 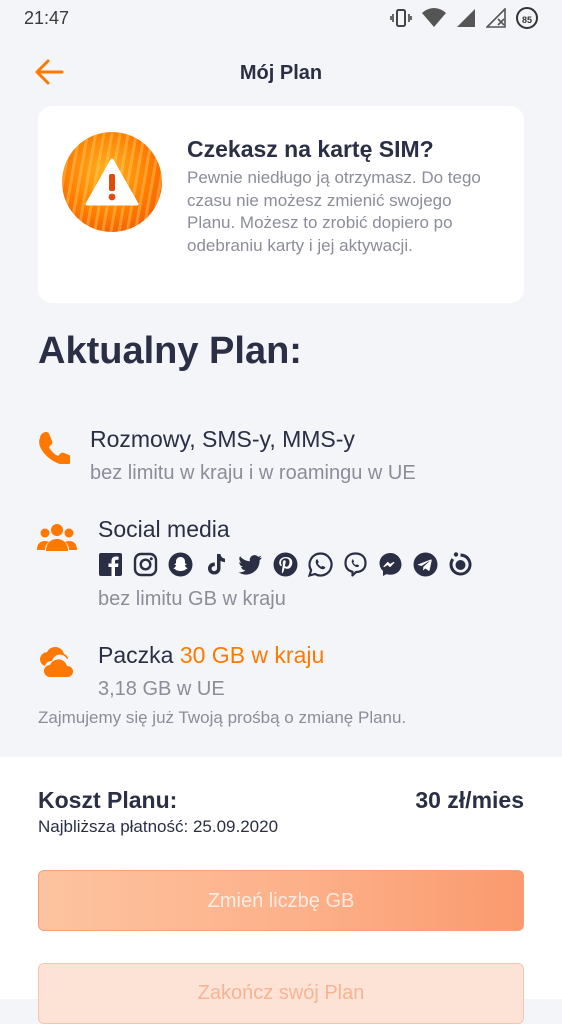 I want to click on pinterest-icon, so click(x=285, y=564).